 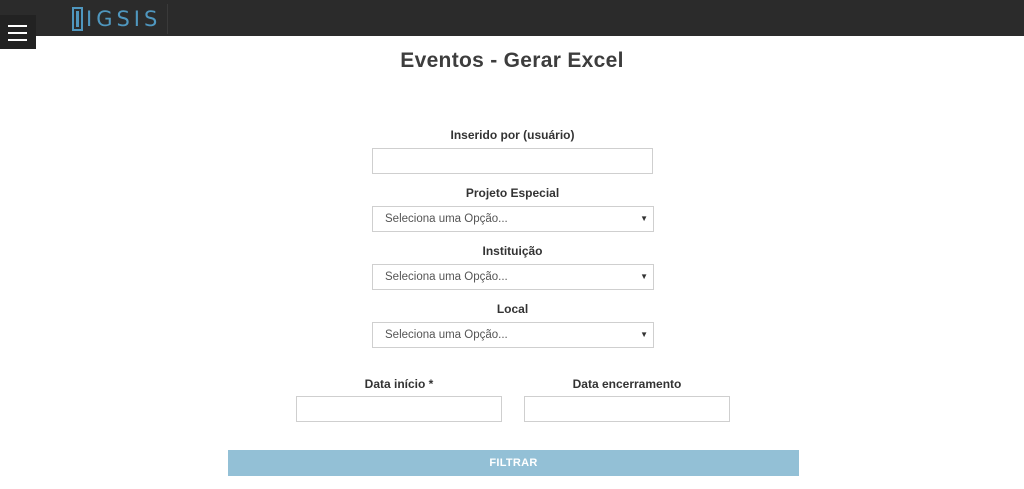 What do you see at coordinates (512, 161) in the screenshot?
I see `inserido-por-input` at bounding box center [512, 161].